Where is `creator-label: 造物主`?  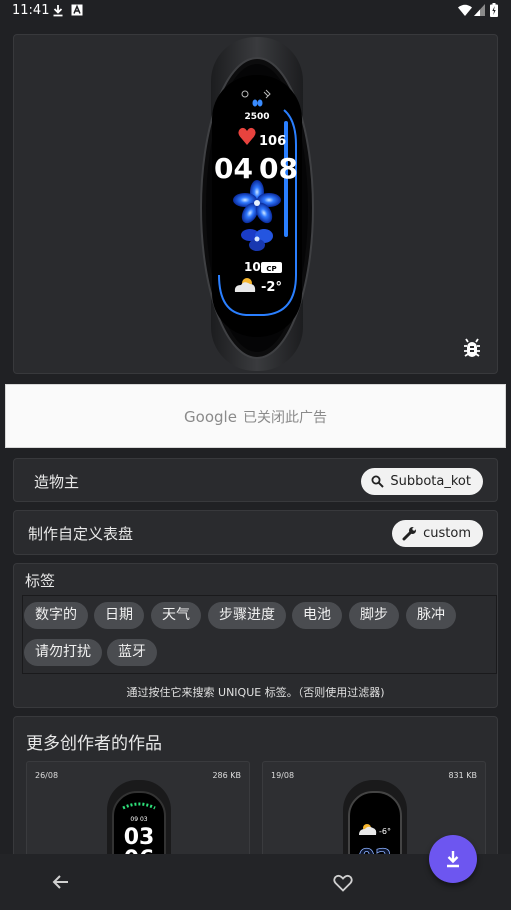 creator-label: 造物主 is located at coordinates (57, 482).